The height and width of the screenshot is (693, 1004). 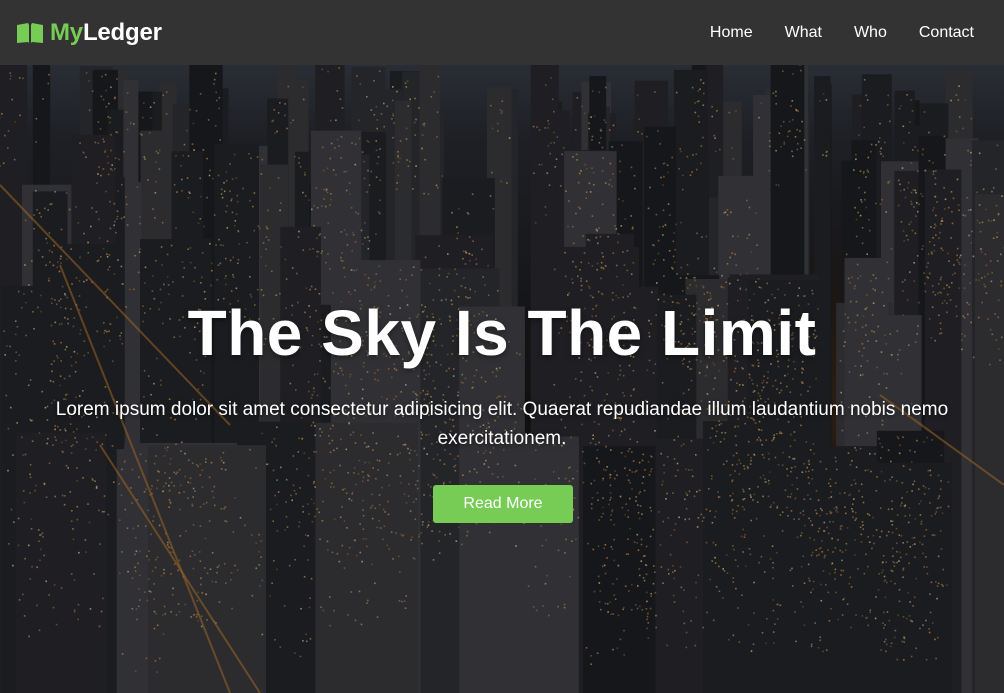 I want to click on nav-link-who: Who, so click(x=870, y=33).